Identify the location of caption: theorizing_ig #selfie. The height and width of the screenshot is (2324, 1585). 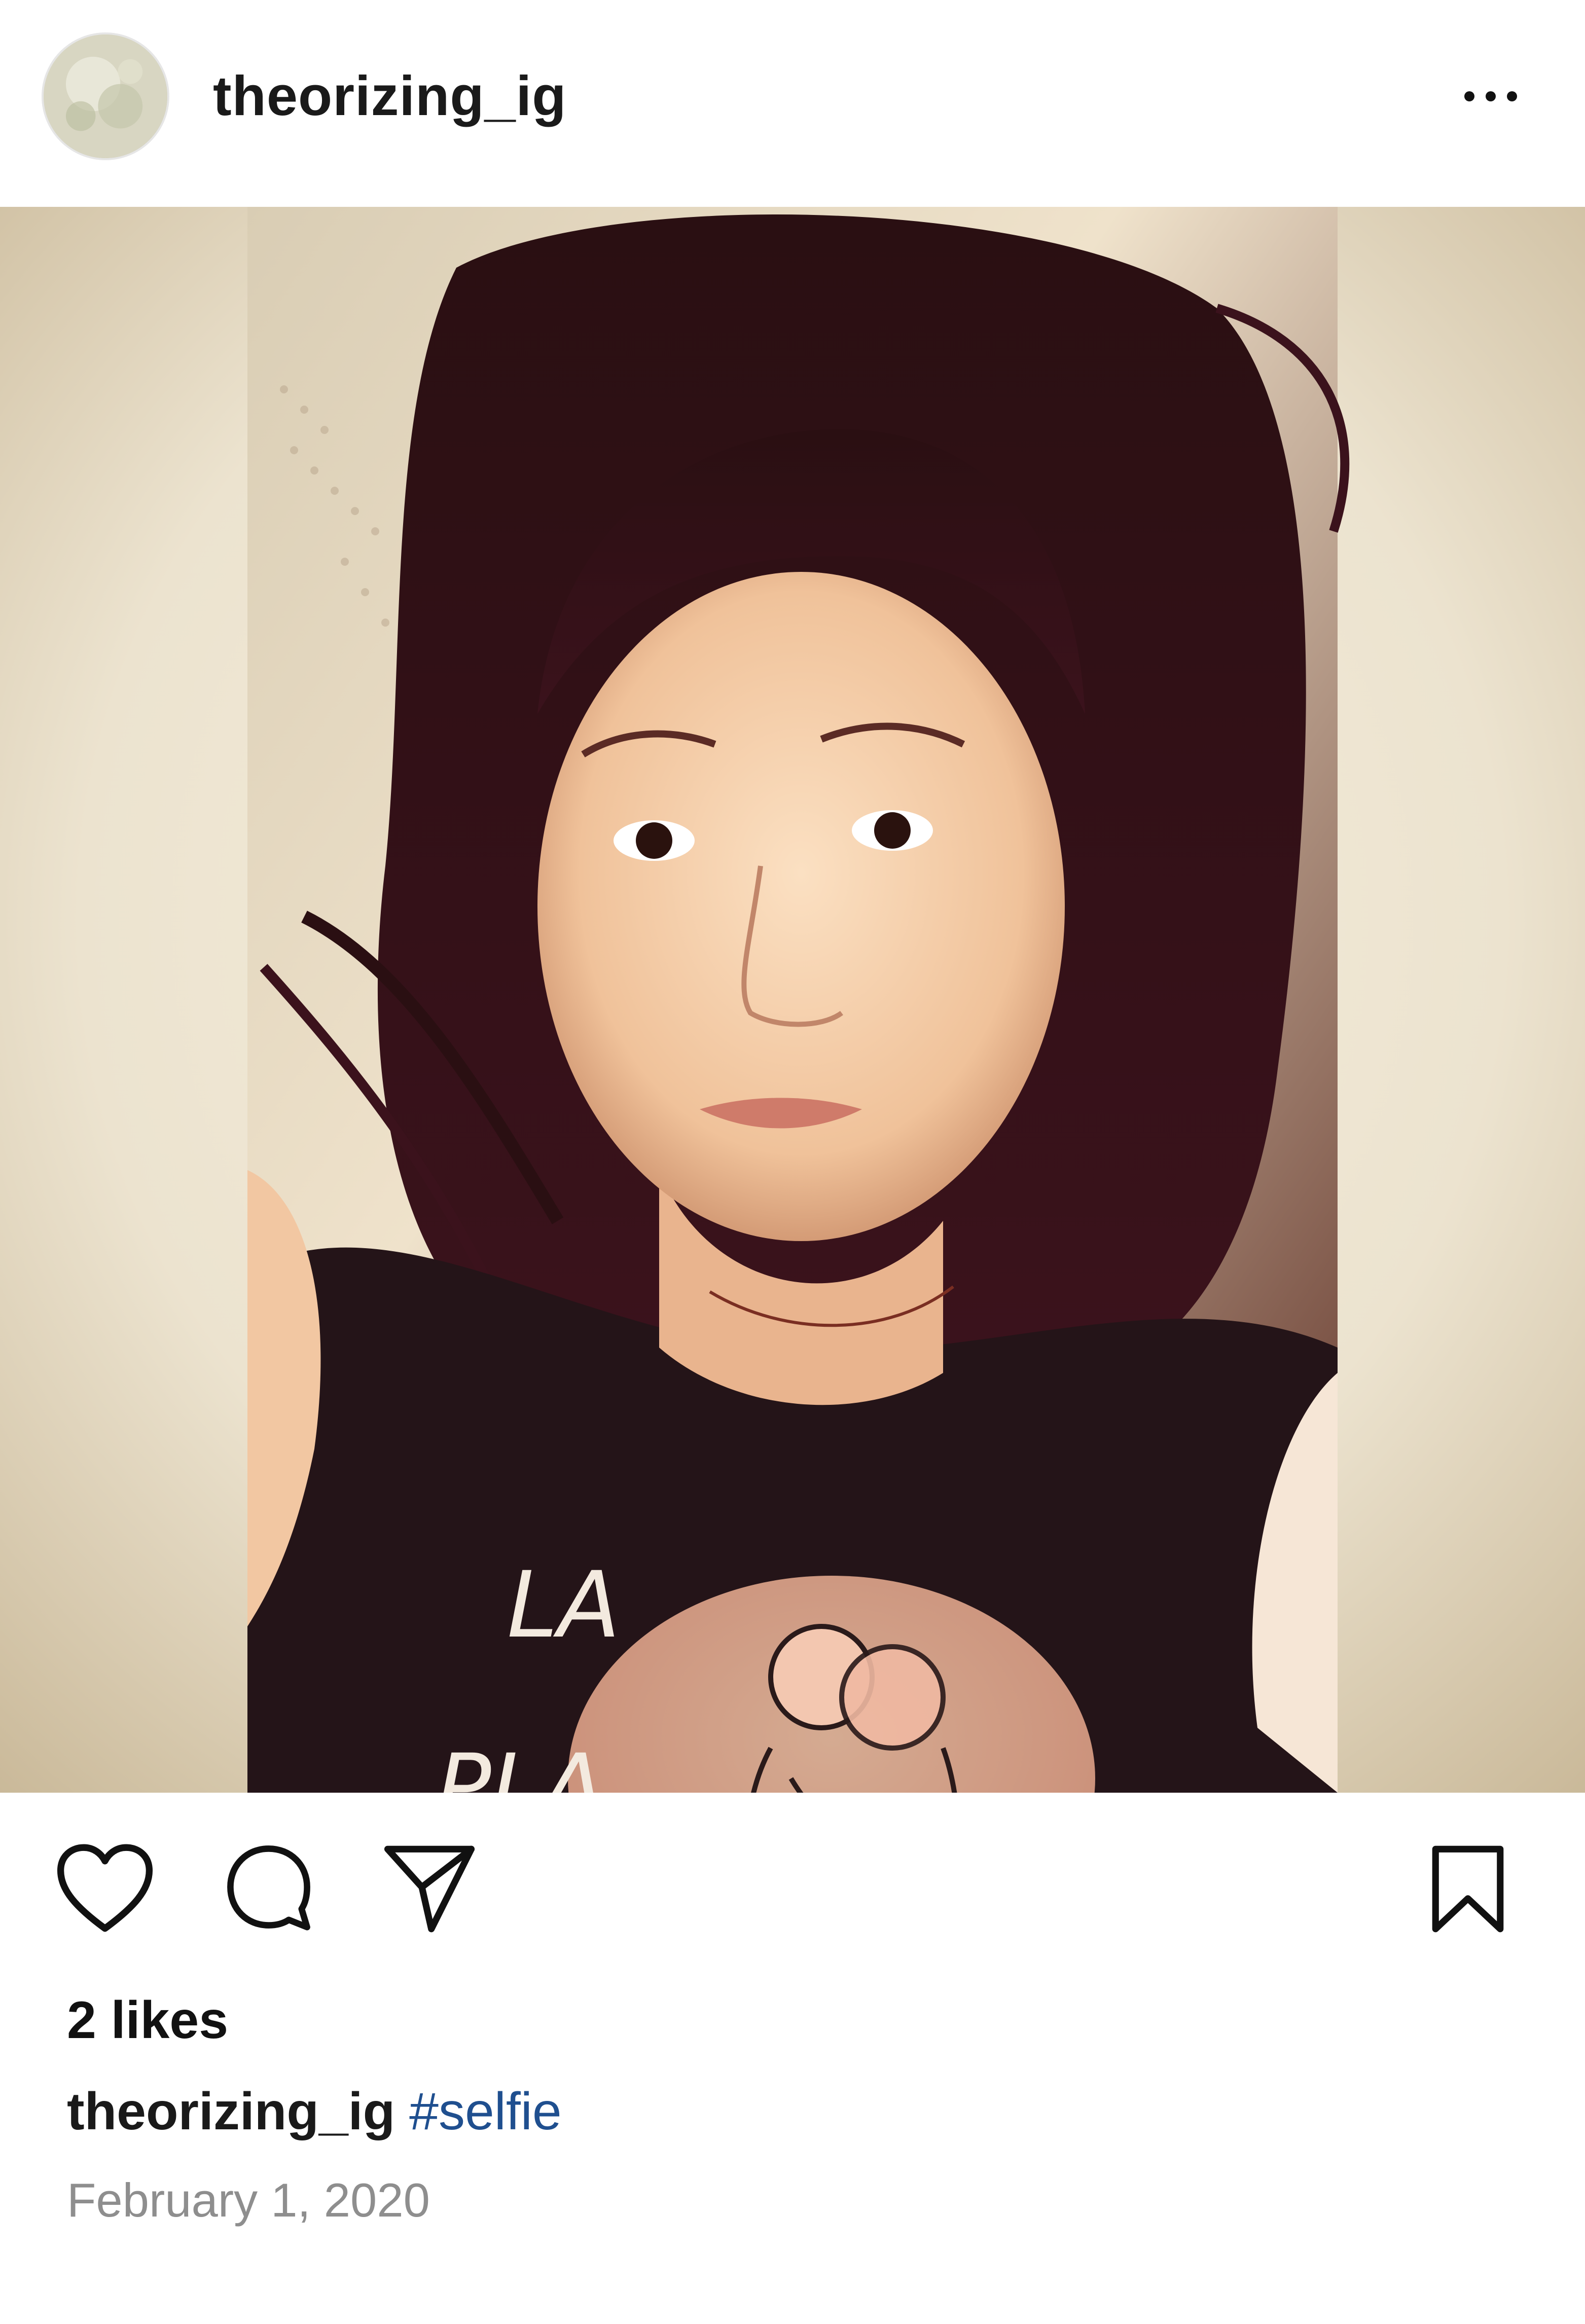
(314, 2112).